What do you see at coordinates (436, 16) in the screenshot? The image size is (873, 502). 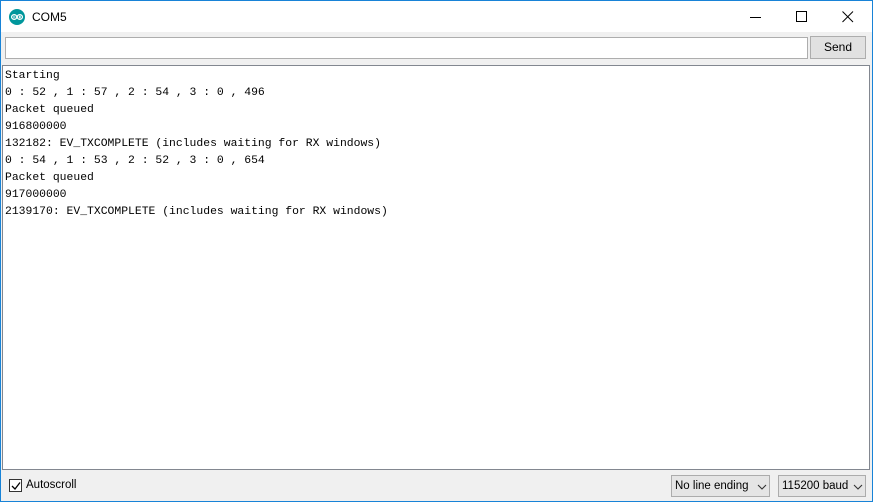 I see `title-bar: COM5` at bounding box center [436, 16].